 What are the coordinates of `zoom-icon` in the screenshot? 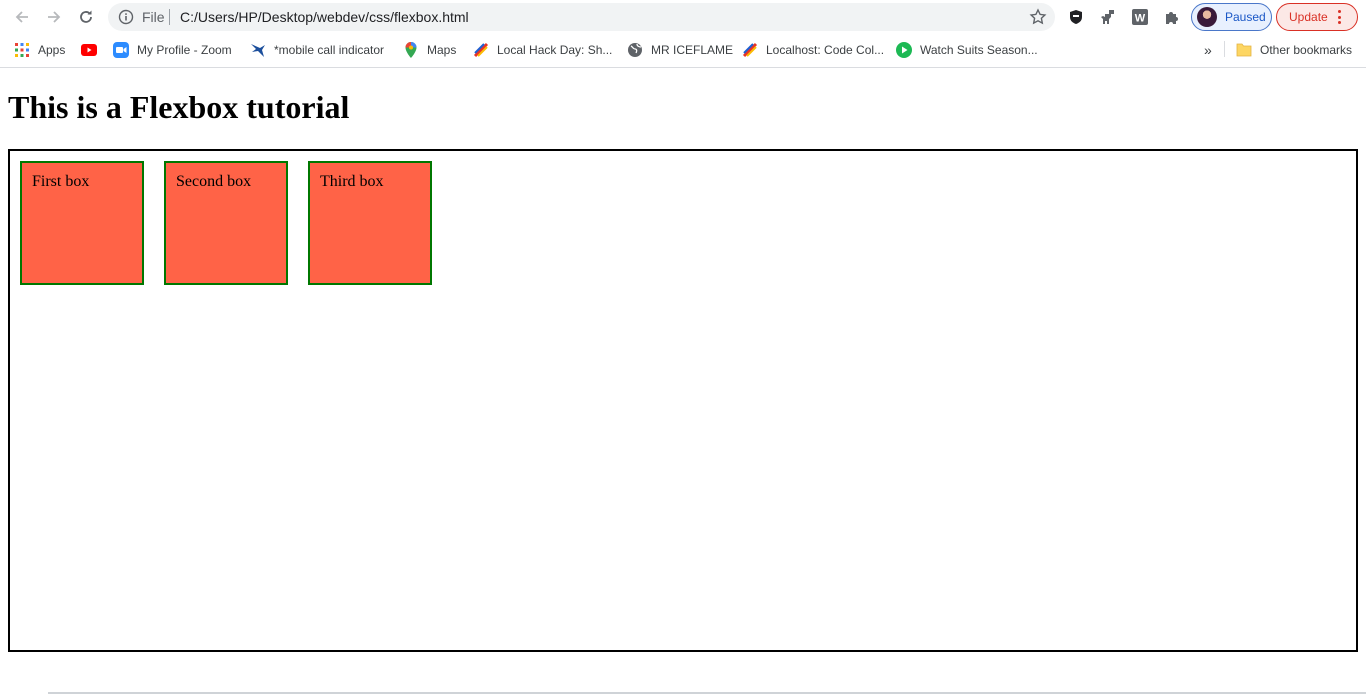 It's located at (121, 50).